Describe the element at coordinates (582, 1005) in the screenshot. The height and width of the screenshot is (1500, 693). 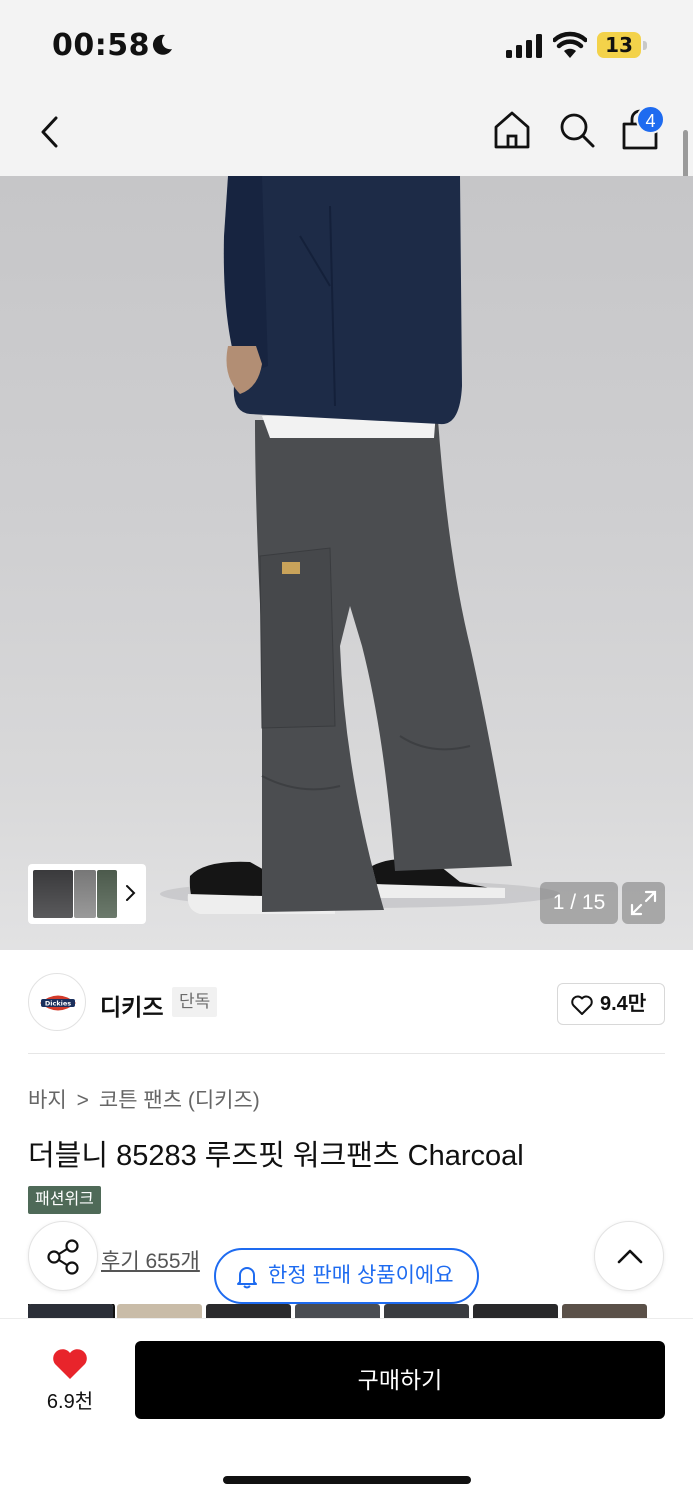
I see `heart-outline-icon` at that location.